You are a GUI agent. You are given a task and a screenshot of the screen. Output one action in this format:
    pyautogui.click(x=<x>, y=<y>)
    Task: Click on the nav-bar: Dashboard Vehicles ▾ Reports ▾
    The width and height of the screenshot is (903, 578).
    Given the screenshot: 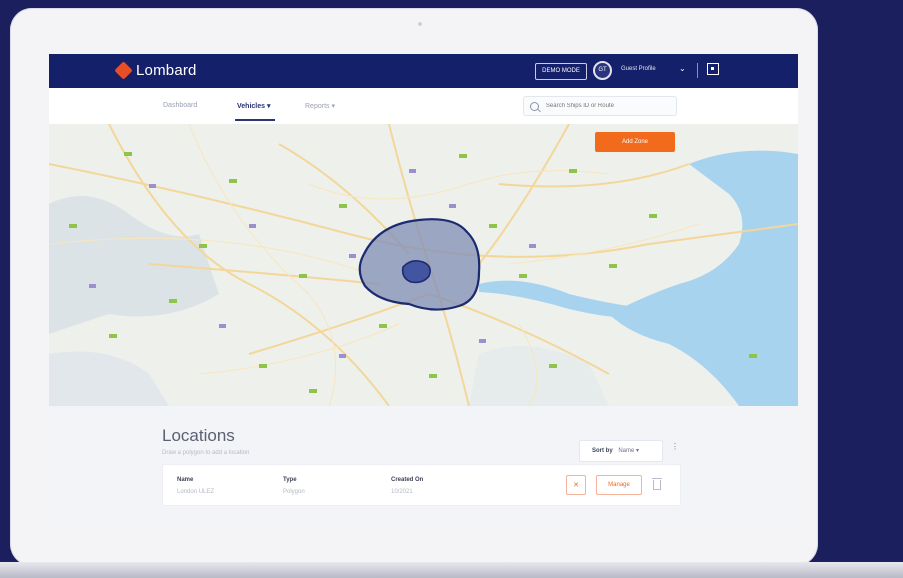 What is the action you would take?
    pyautogui.click(x=423, y=106)
    